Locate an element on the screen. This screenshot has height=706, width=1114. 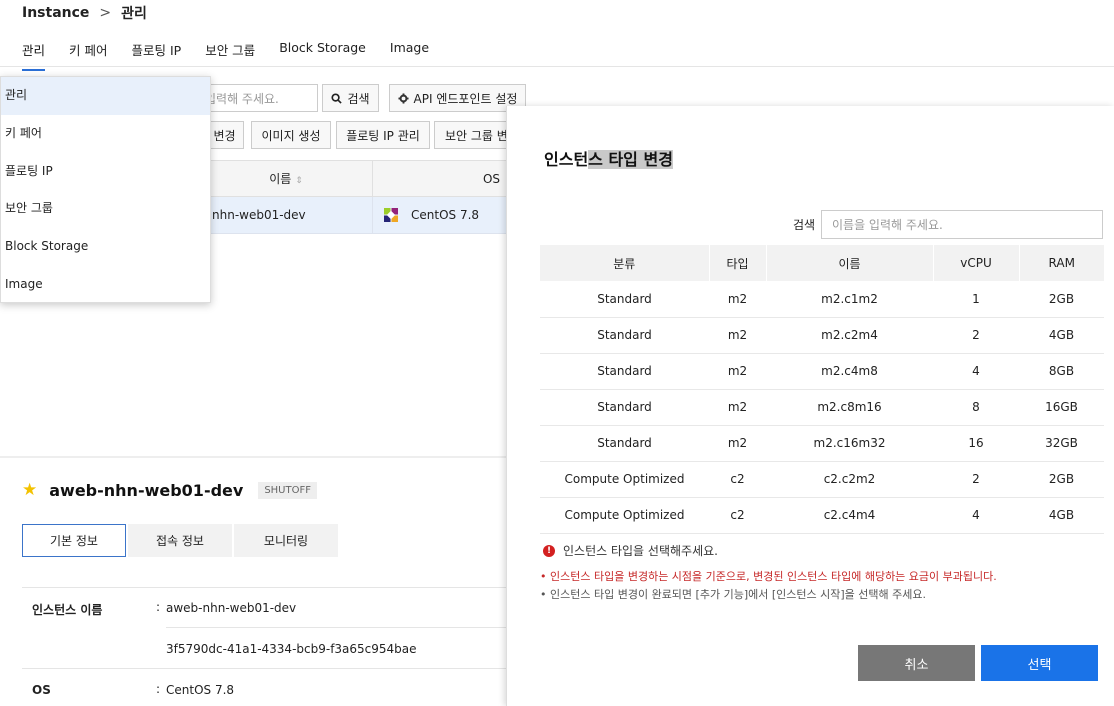
cell-name: m2.c16m32 is located at coordinates (849, 443).